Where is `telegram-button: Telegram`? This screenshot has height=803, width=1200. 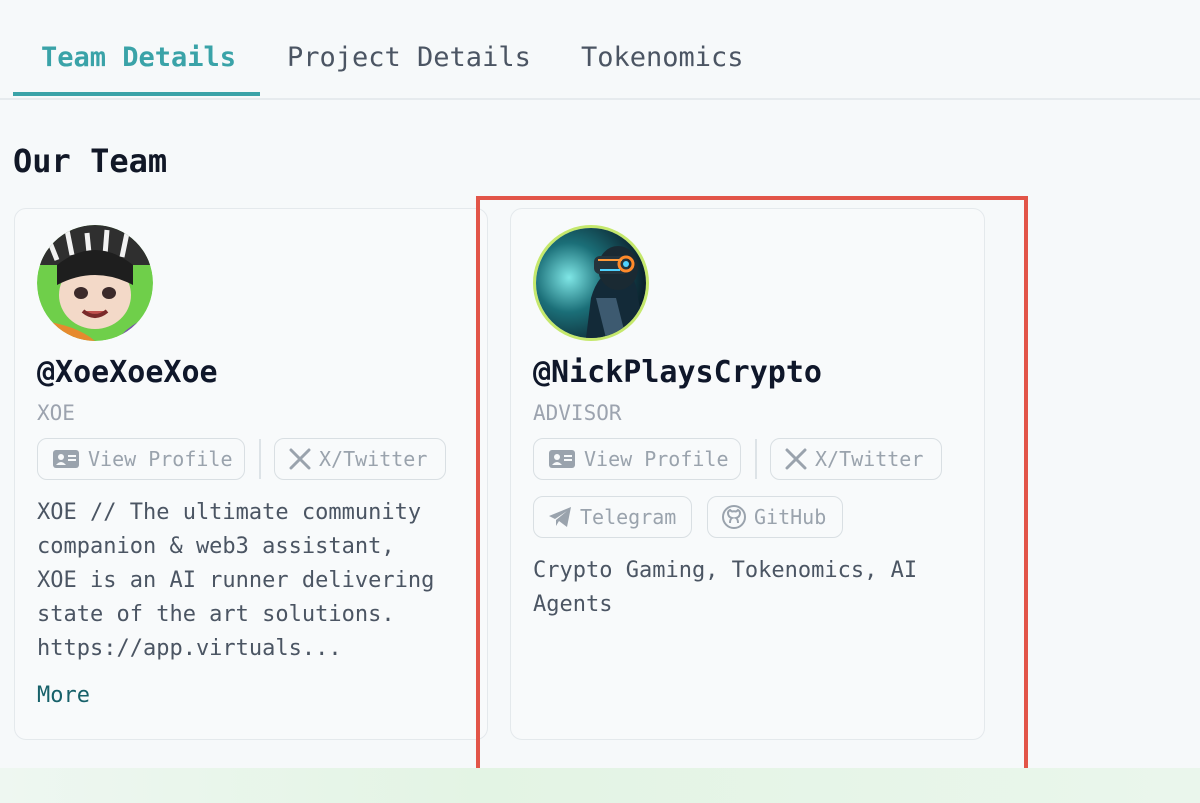 telegram-button: Telegram is located at coordinates (612, 517).